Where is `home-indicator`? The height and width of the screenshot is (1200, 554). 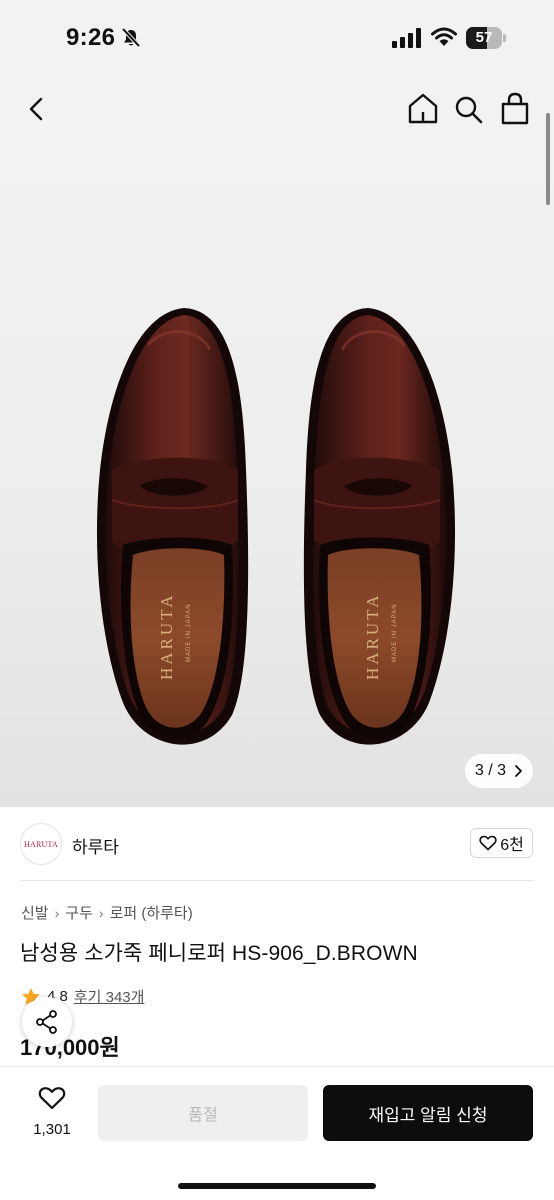
home-indicator is located at coordinates (277, 1186).